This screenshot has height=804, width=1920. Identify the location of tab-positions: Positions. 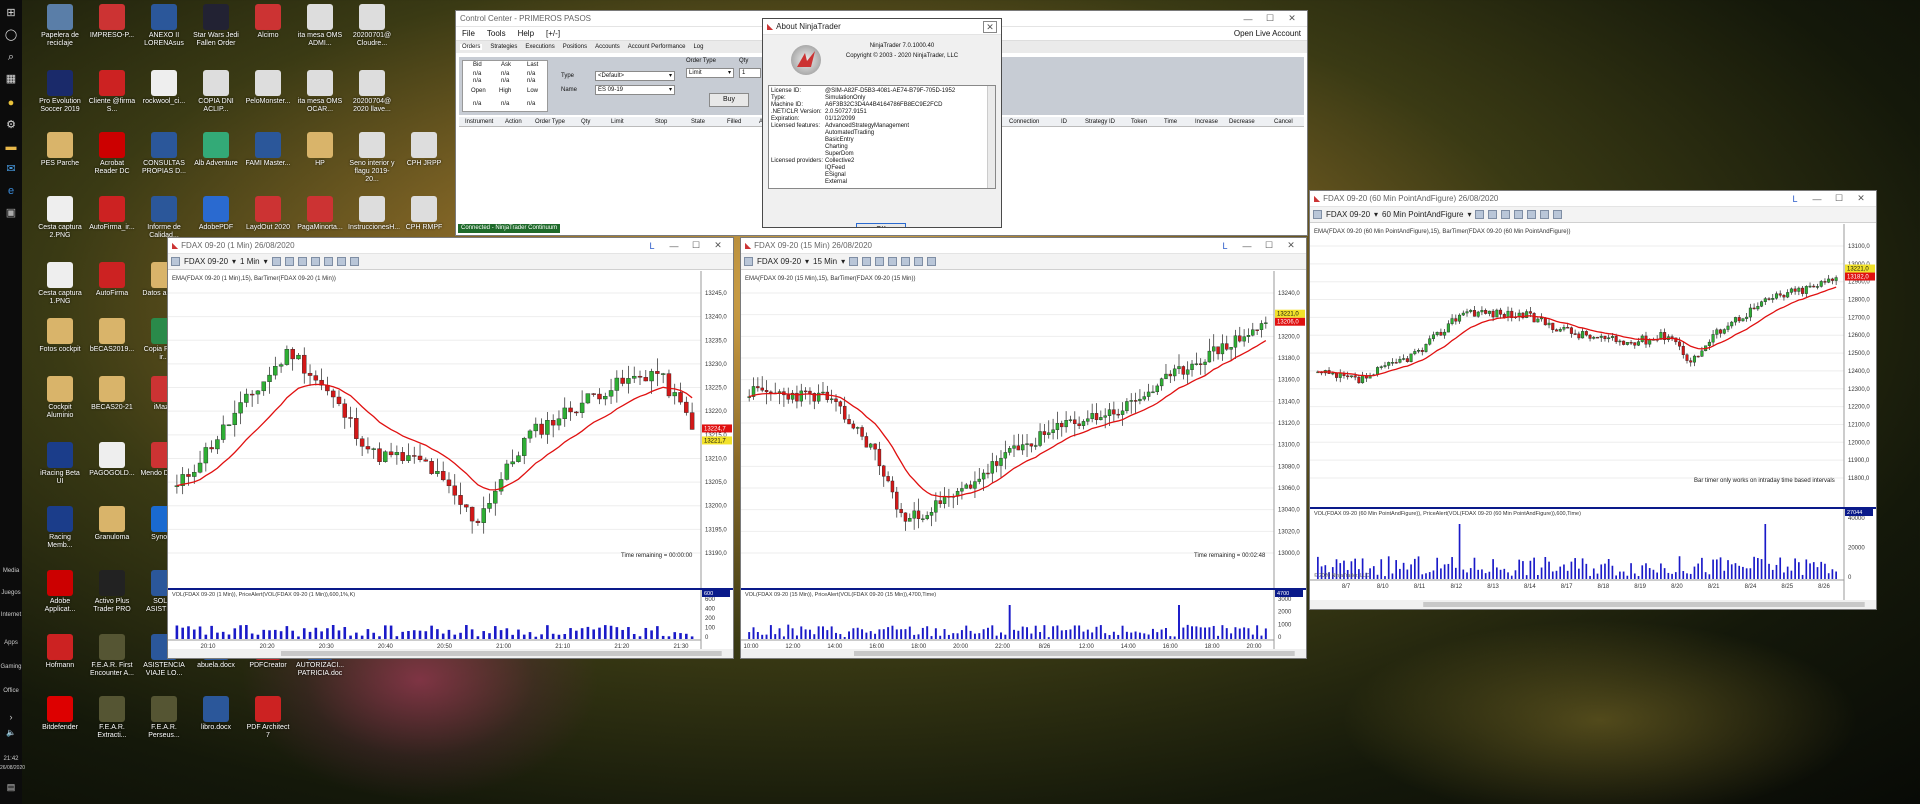
(575, 47).